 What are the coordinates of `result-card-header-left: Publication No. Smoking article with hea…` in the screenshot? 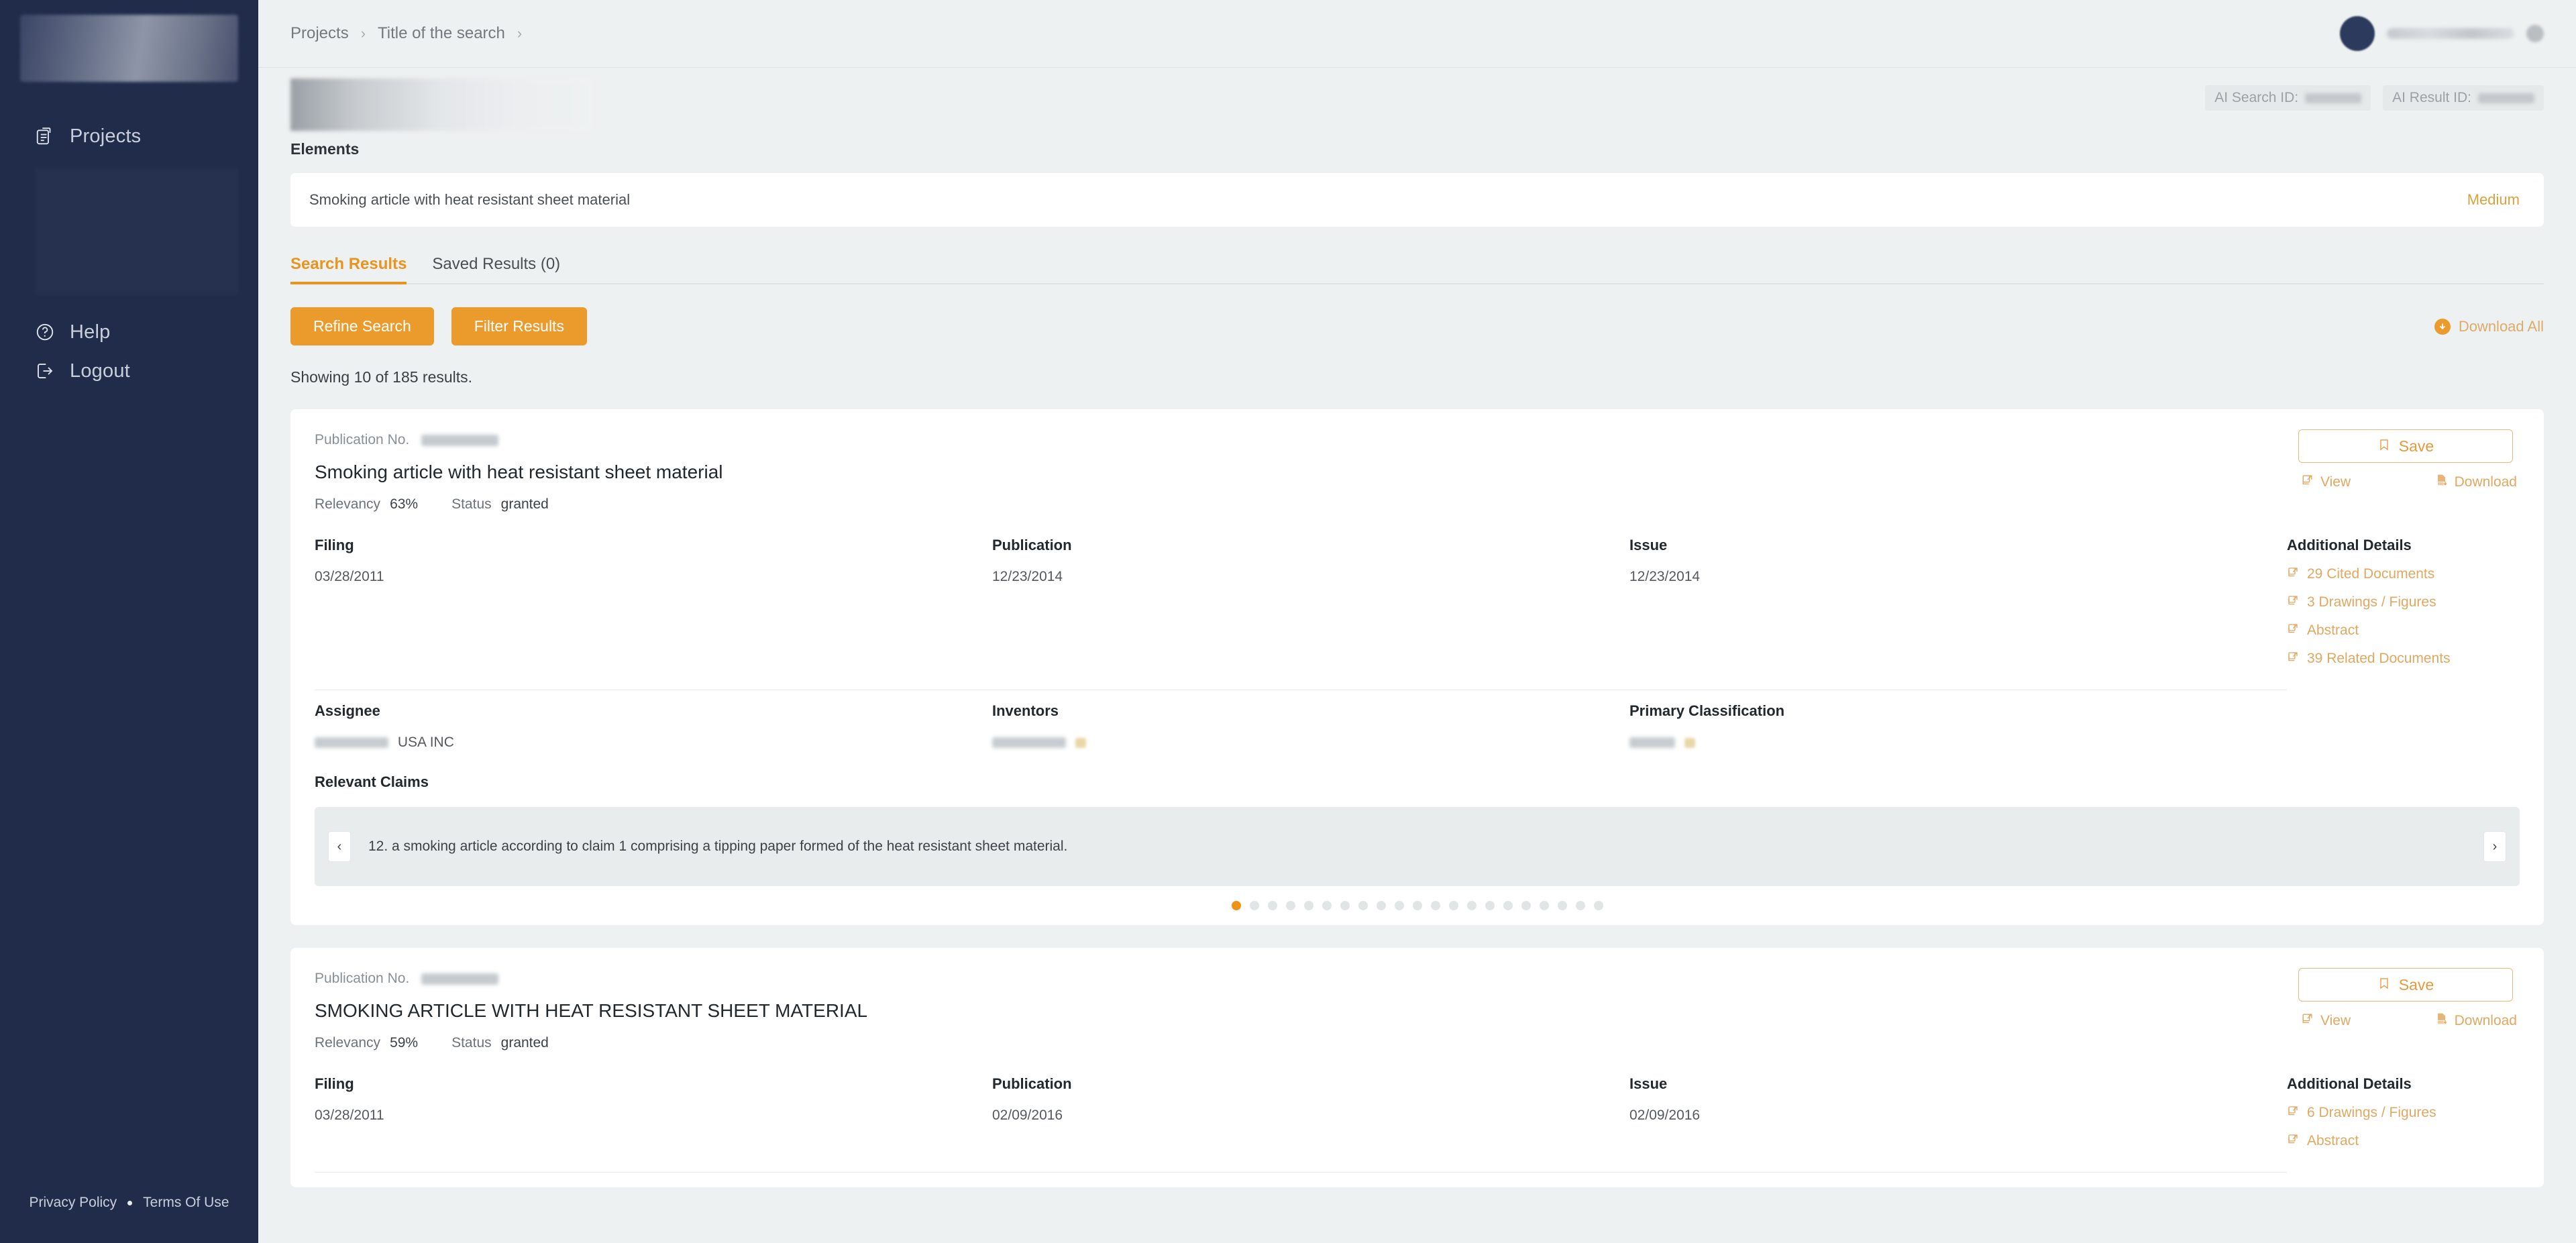 It's located at (519, 470).